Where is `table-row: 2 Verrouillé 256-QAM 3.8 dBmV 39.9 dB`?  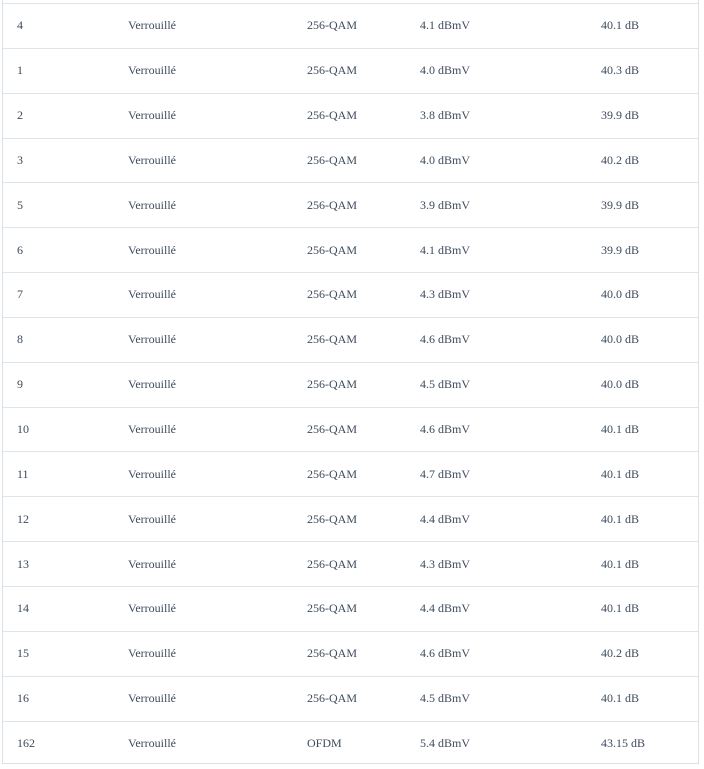 table-row: 2 Verrouillé 256-QAM 3.8 dBmV 39.9 dB is located at coordinates (350, 115).